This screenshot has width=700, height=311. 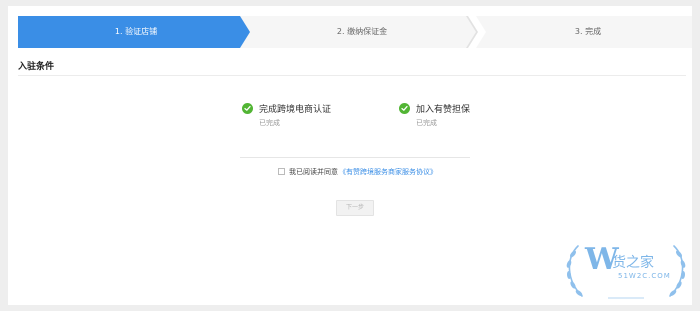 I want to click on step-2-pay-deposit: 2. 缴纳保证金, so click(x=358, y=32).